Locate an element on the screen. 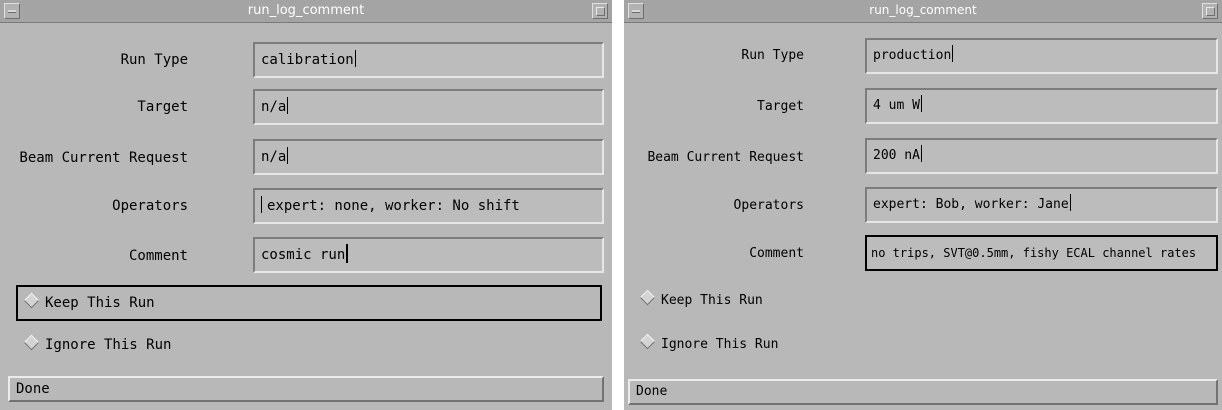 The height and width of the screenshot is (410, 1222). run-type-field: production is located at coordinates (1041, 56).